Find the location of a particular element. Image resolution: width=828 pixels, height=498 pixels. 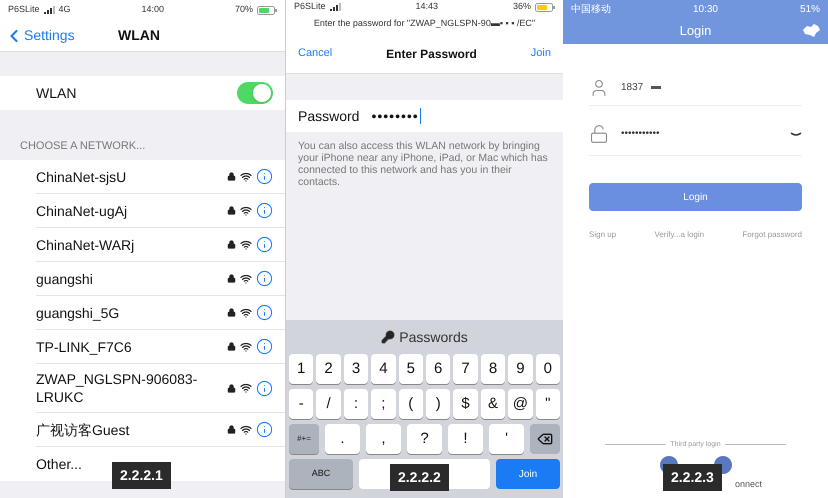

caption-tooltip: 2.2.2.2 is located at coordinates (419, 477).